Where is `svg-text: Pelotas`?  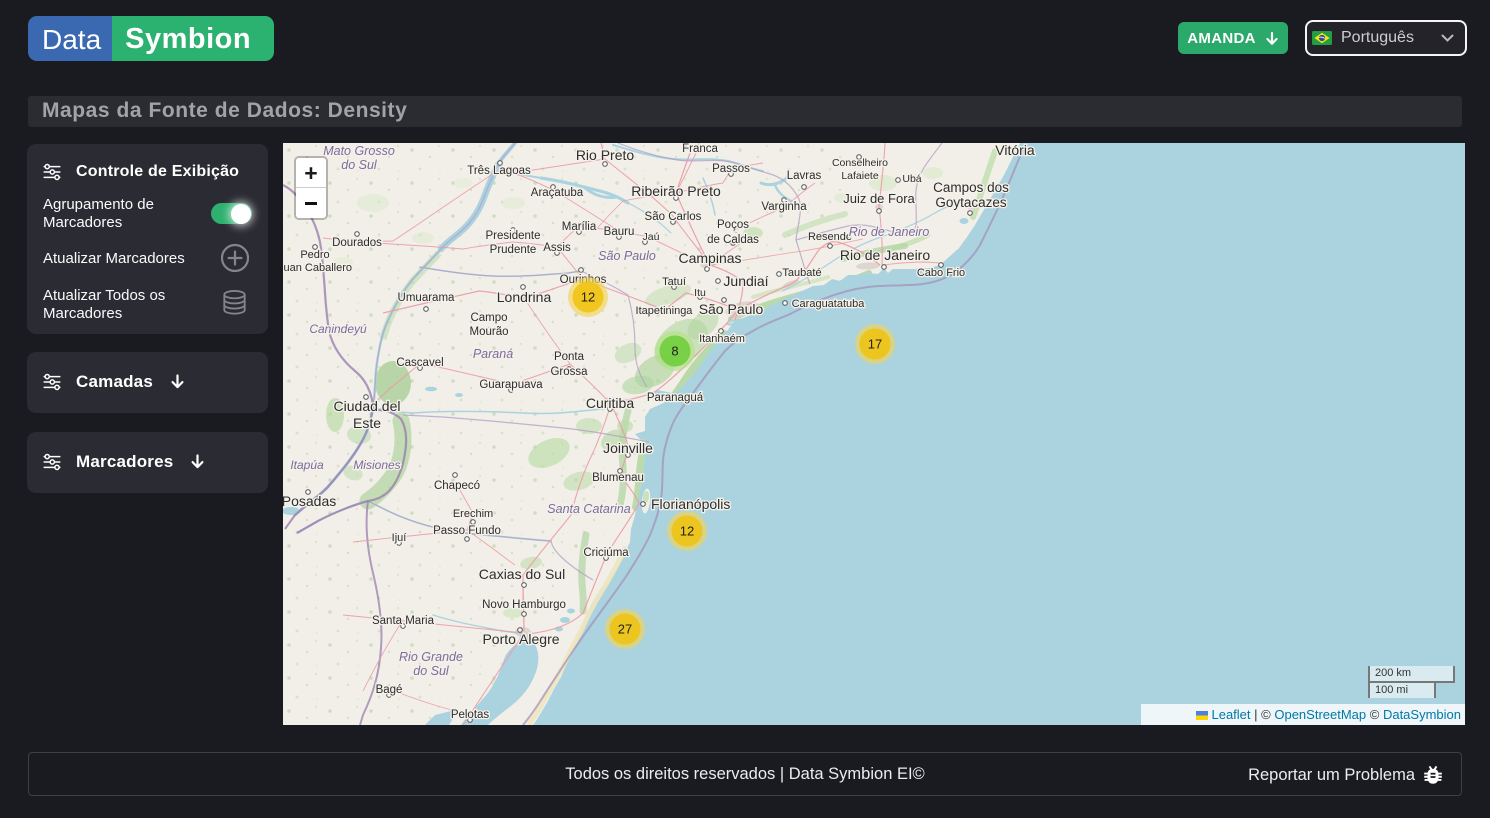 svg-text: Pelotas is located at coordinates (470, 715).